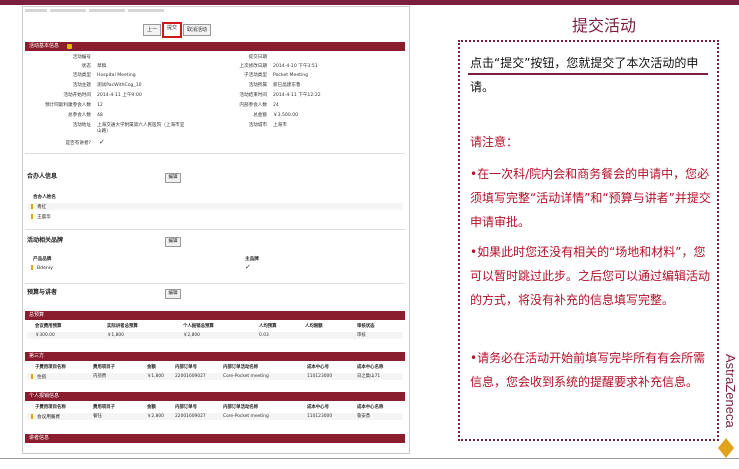 This screenshot has height=469, width=739. What do you see at coordinates (276, 105) in the screenshot?
I see `field-value: 24` at bounding box center [276, 105].